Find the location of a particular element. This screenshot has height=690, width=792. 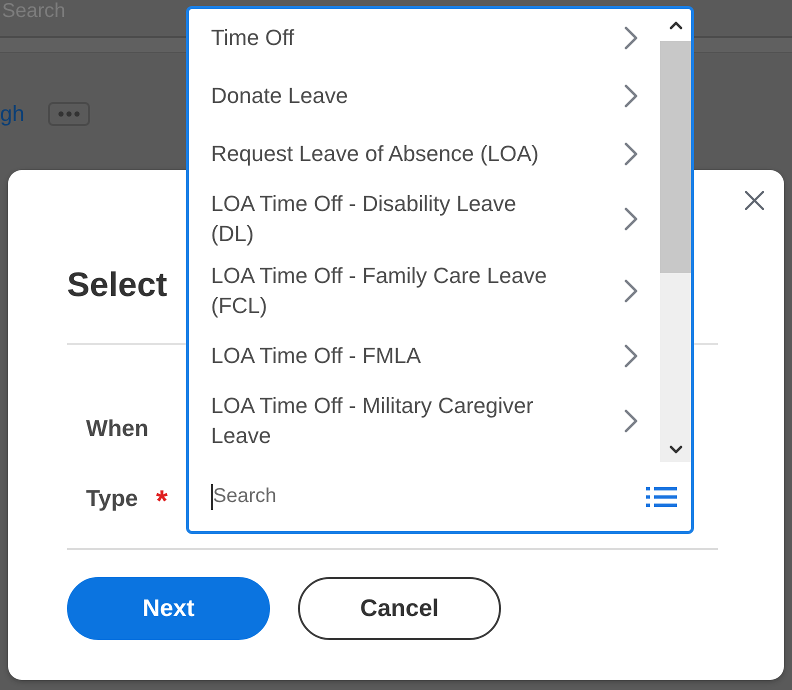

menu-item: LOA Time Off - Military Caregiver Leave is located at coordinates (424, 421).